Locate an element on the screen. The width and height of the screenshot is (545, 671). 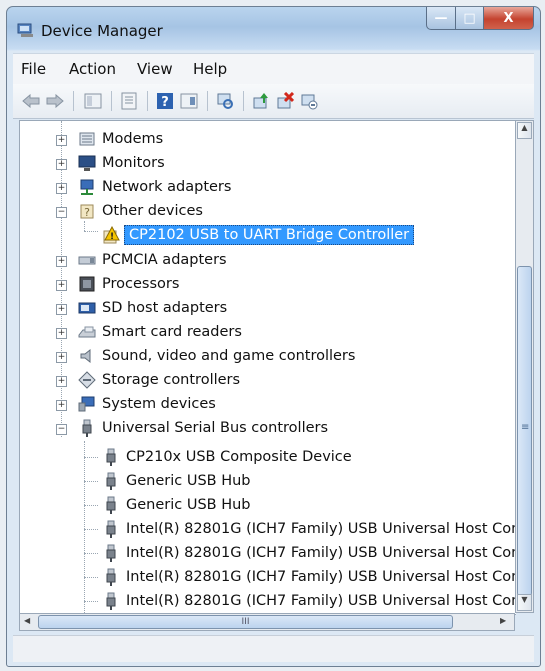
tree-item-usb-controllers: Universal Serial Bus controllers is located at coordinates (215, 428).